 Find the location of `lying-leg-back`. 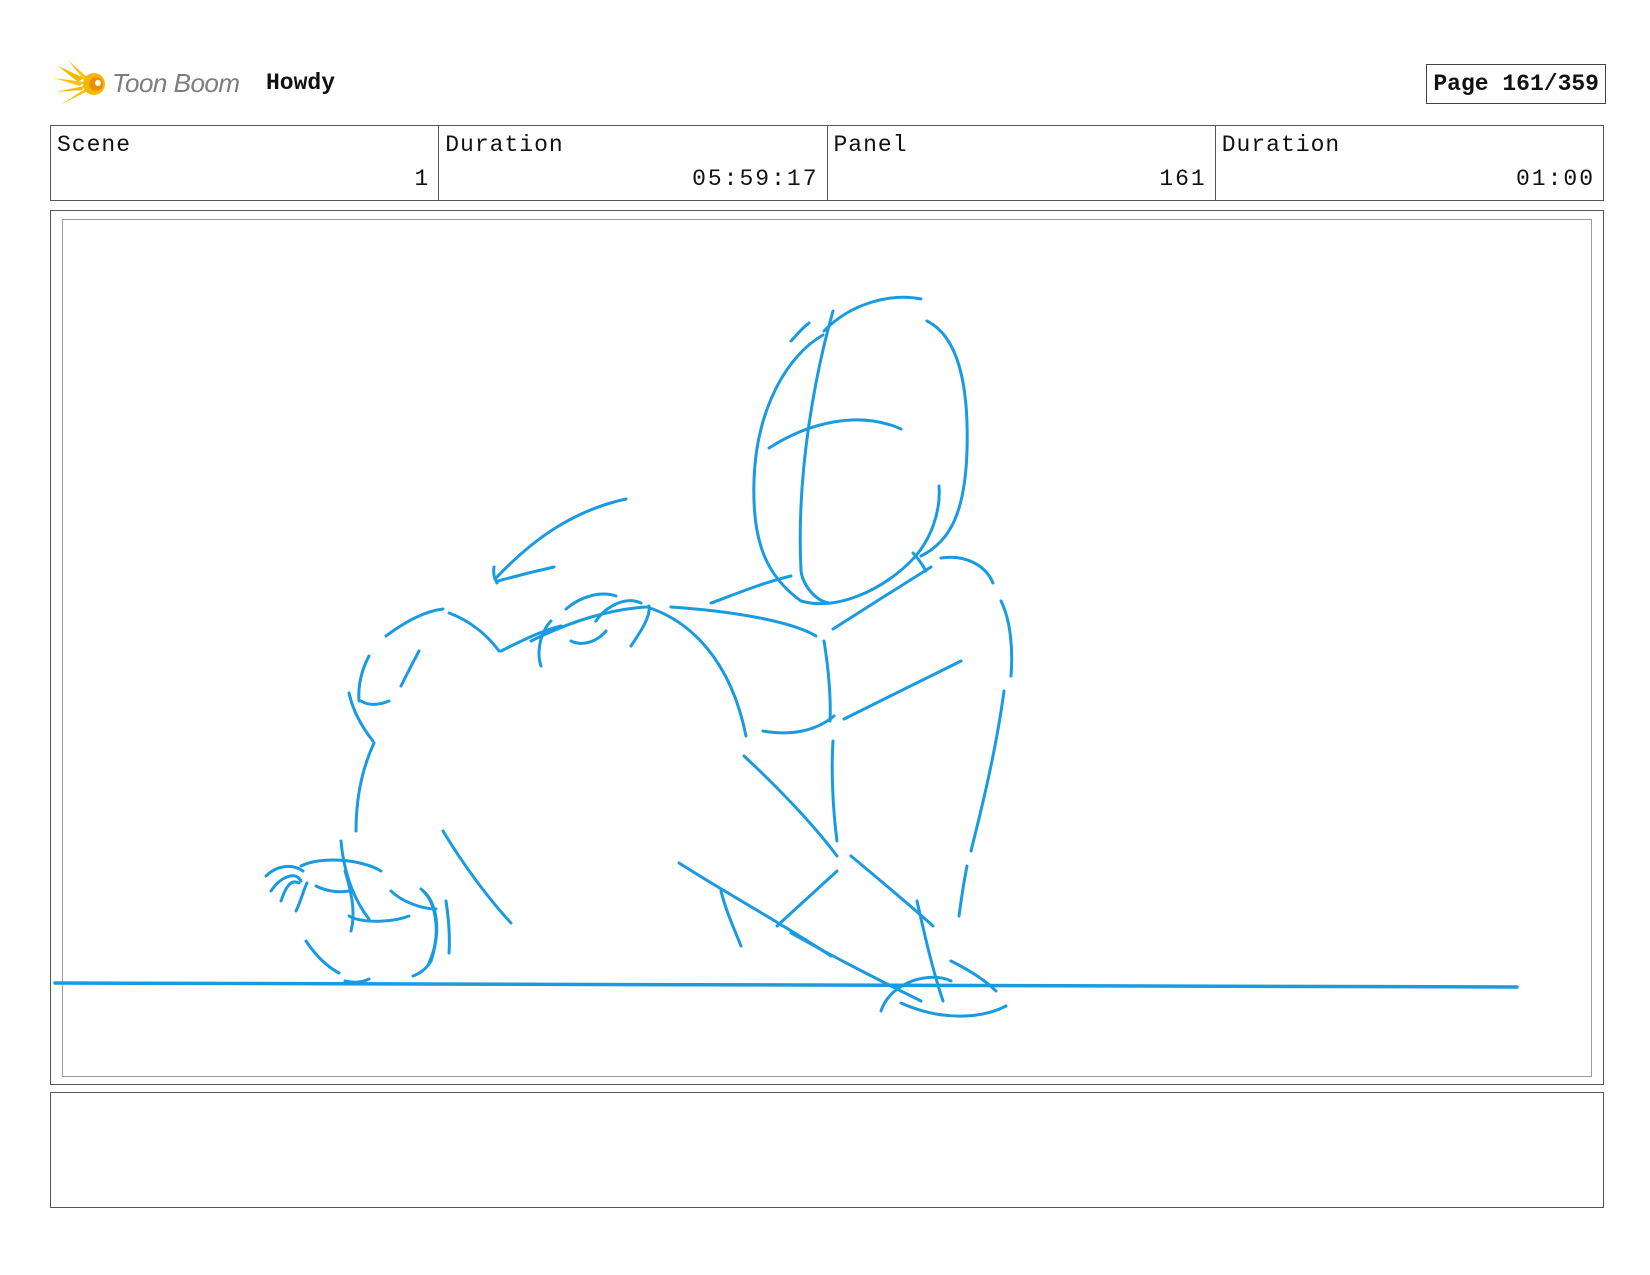

lying-leg-back is located at coordinates (477, 877).